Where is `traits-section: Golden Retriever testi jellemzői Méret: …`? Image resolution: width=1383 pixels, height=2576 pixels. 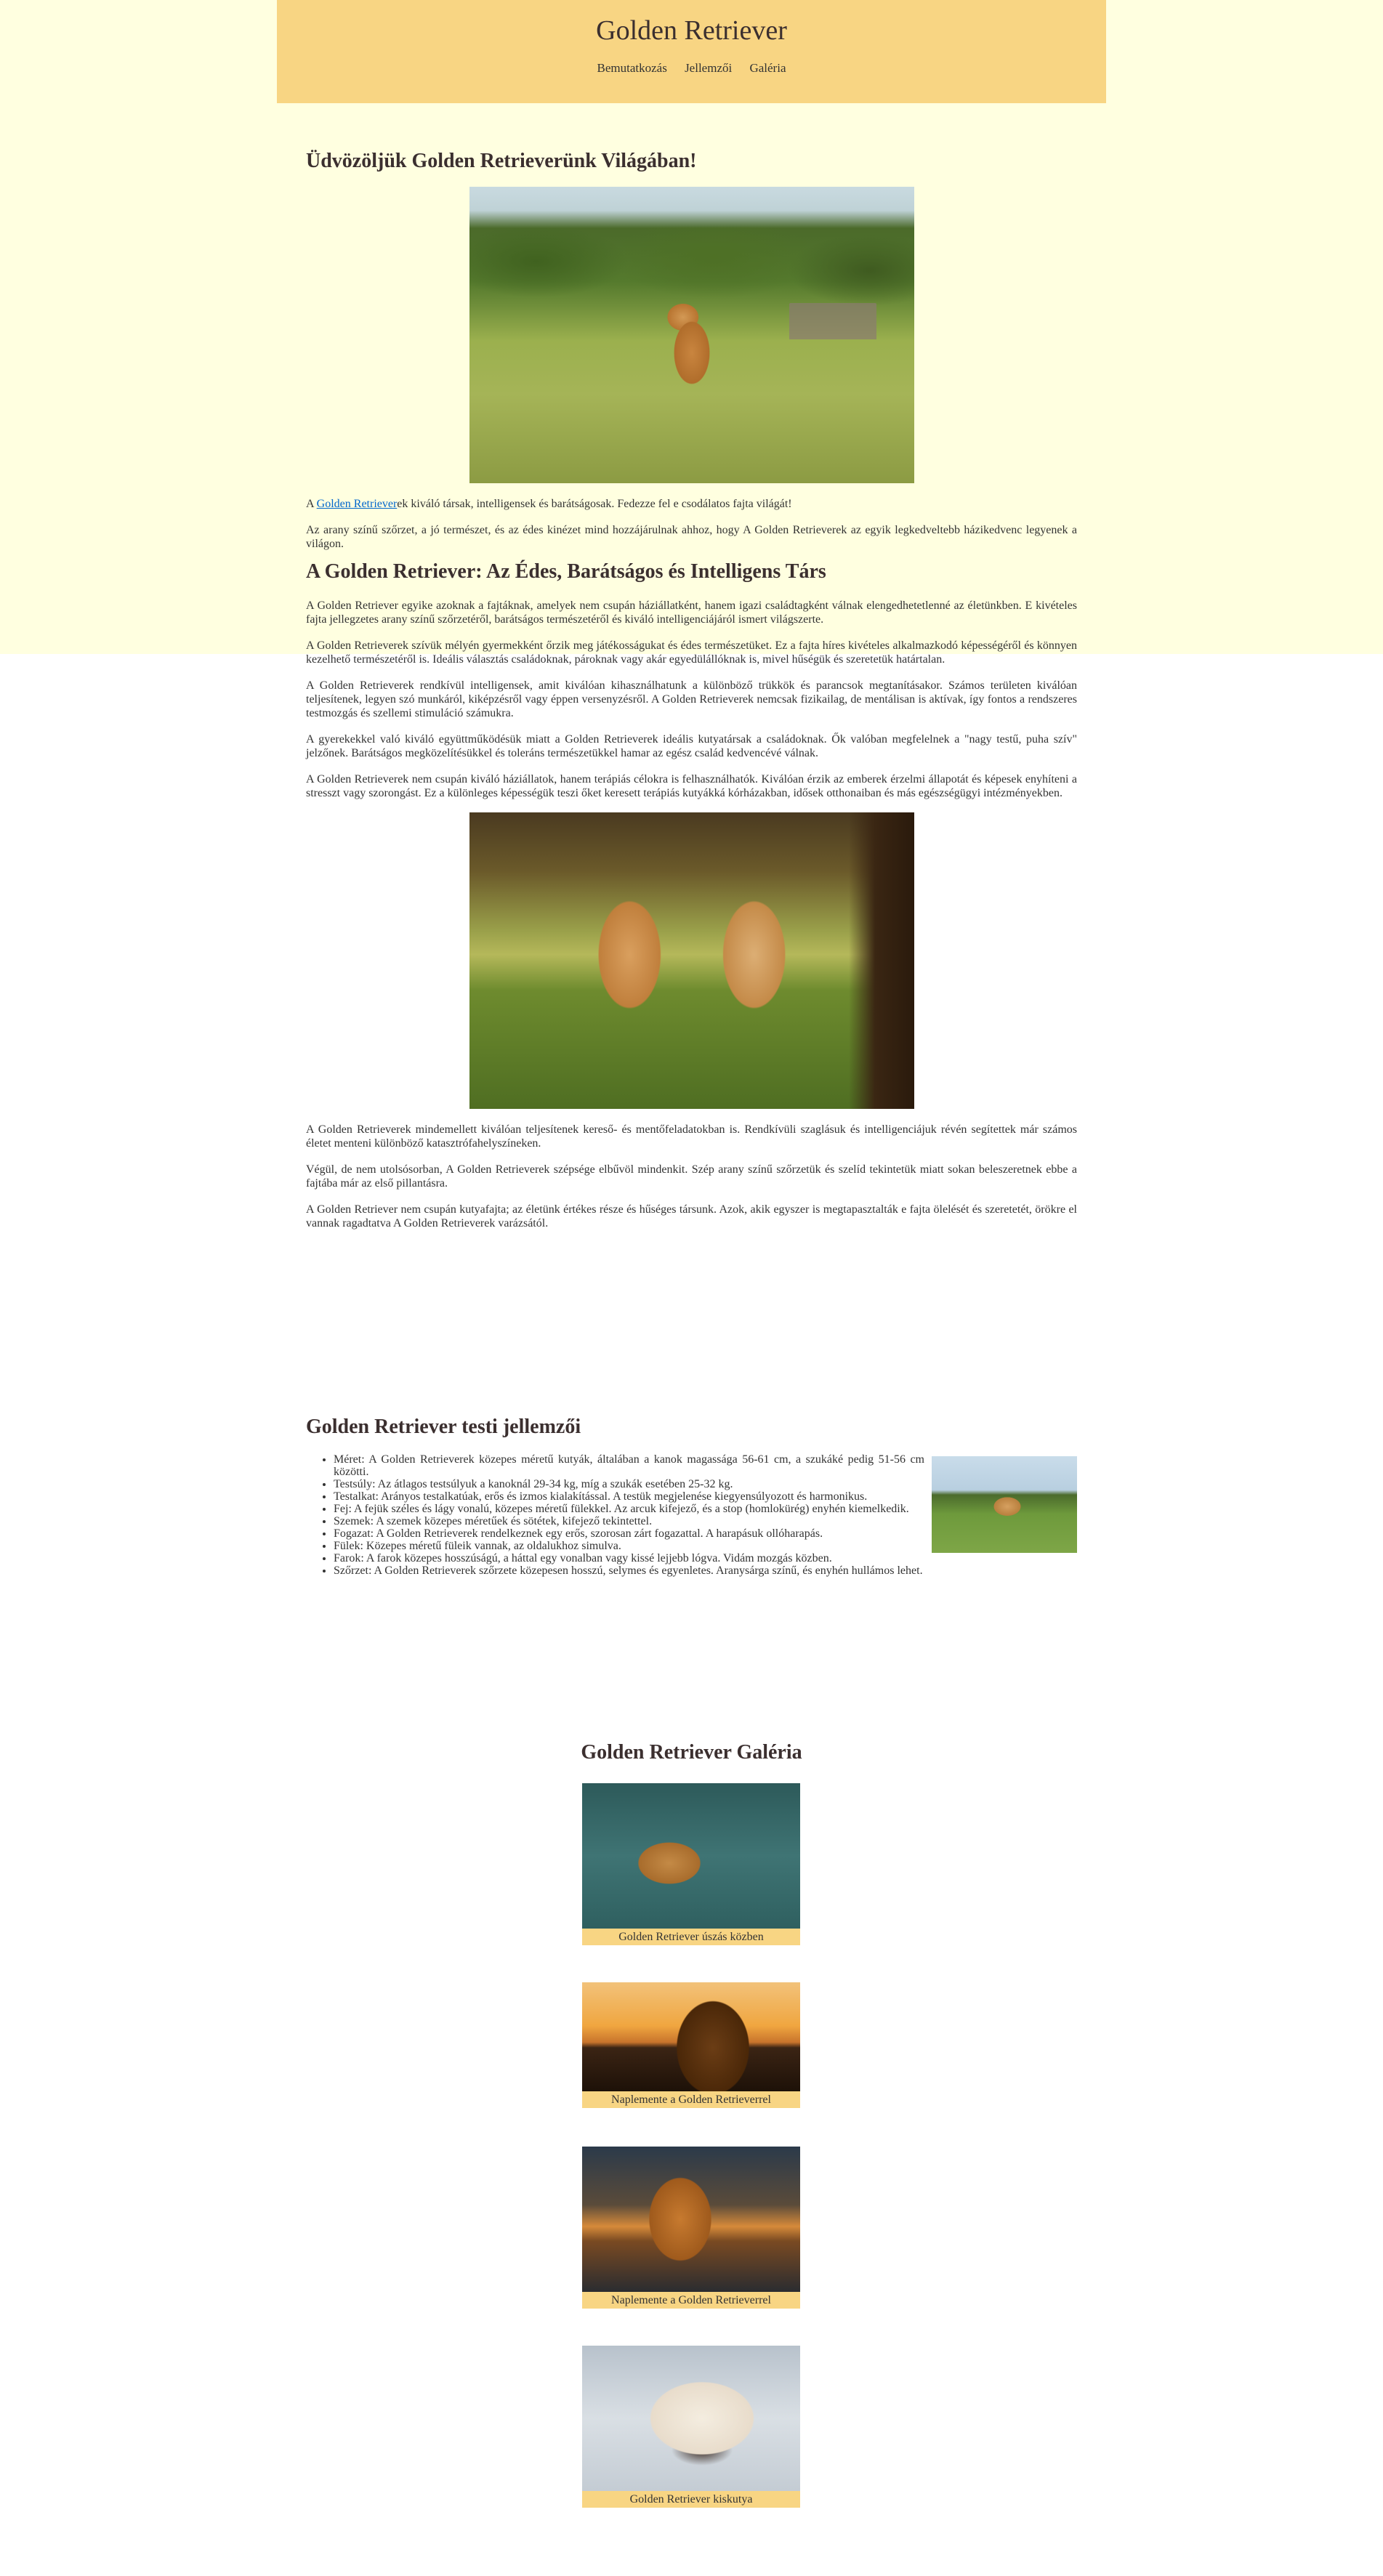 traits-section: Golden Retriever testi jellemzői Méret: … is located at coordinates (691, 1496).